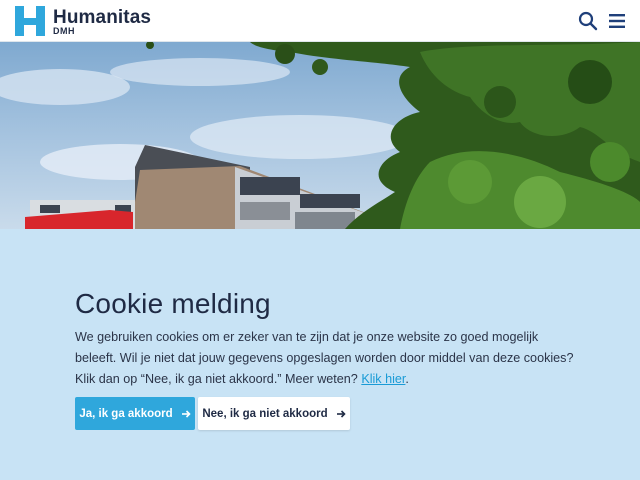  I want to click on search-icon, so click(588, 21).